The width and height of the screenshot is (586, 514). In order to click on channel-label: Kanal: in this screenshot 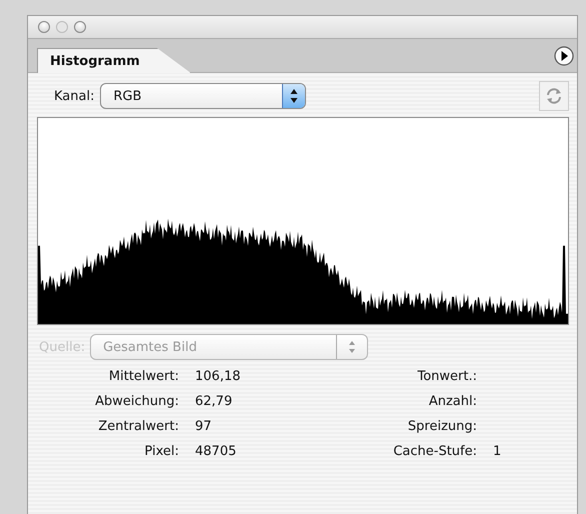, I will do `click(74, 96)`.